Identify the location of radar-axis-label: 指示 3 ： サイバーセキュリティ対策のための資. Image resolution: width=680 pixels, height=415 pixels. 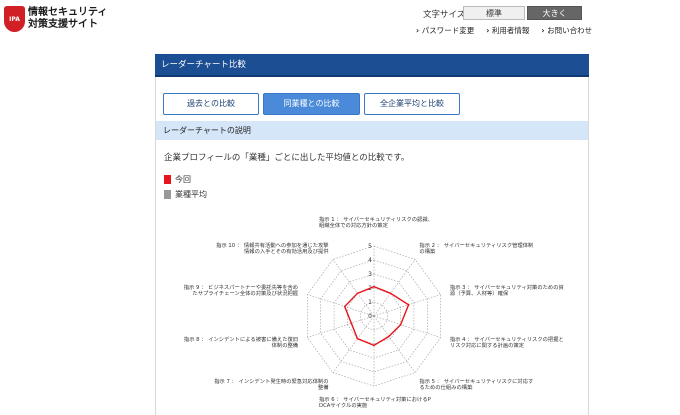
(507, 287).